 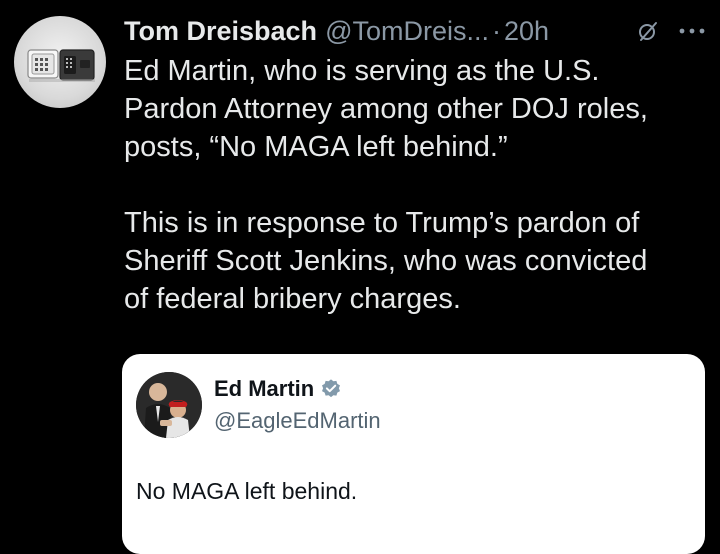 I want to click on tweet-header: Tom Dreisbach @TomDreis... · 20h, so click(x=415, y=31).